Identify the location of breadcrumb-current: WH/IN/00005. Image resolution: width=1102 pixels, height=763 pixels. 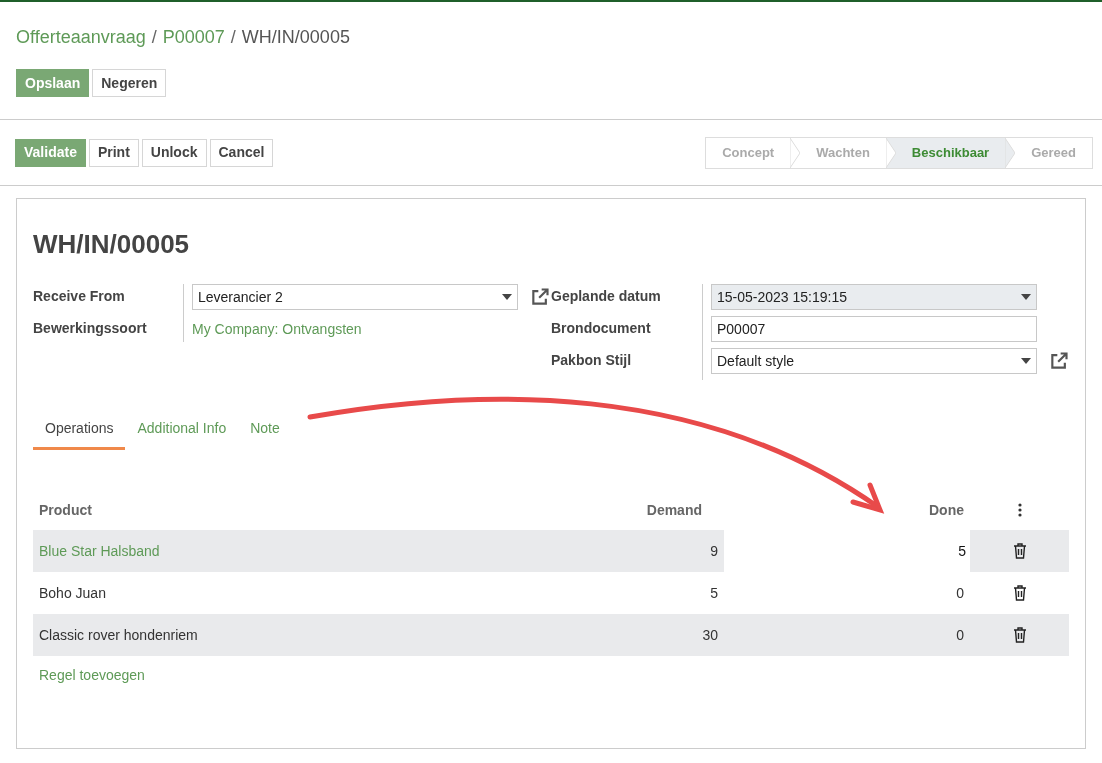
(295, 37).